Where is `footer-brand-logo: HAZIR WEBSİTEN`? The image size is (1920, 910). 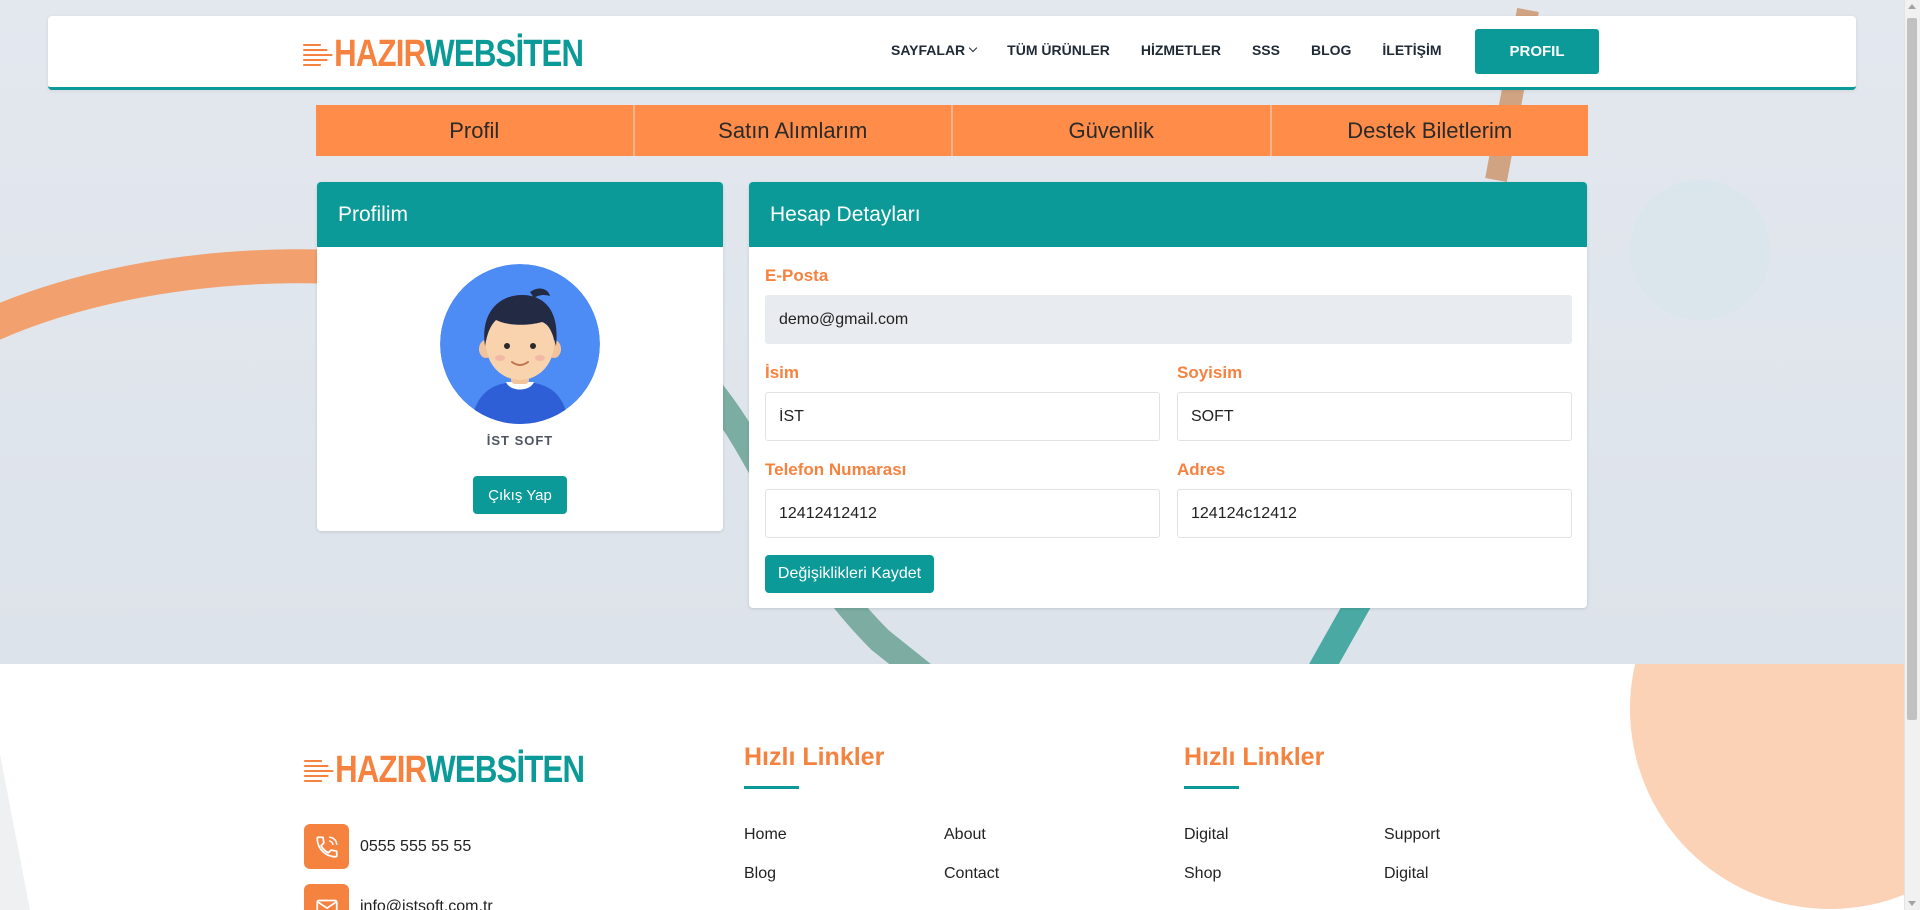
footer-brand-logo: HAZIR WEBSİTEN is located at coordinates (444, 770).